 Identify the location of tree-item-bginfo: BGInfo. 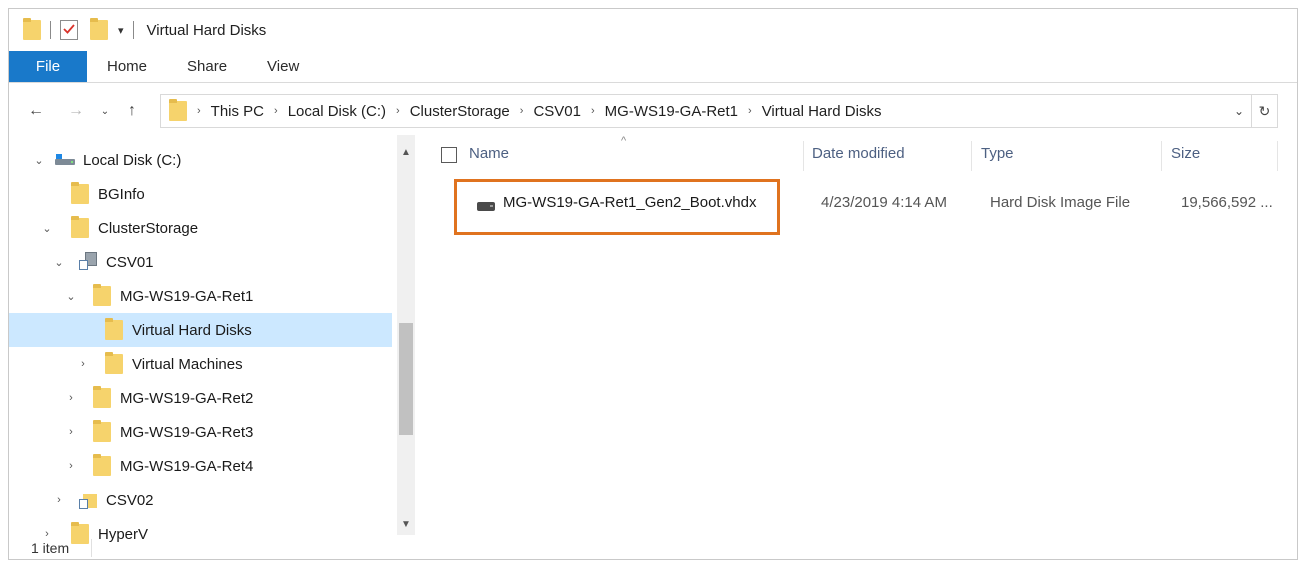
(200, 194).